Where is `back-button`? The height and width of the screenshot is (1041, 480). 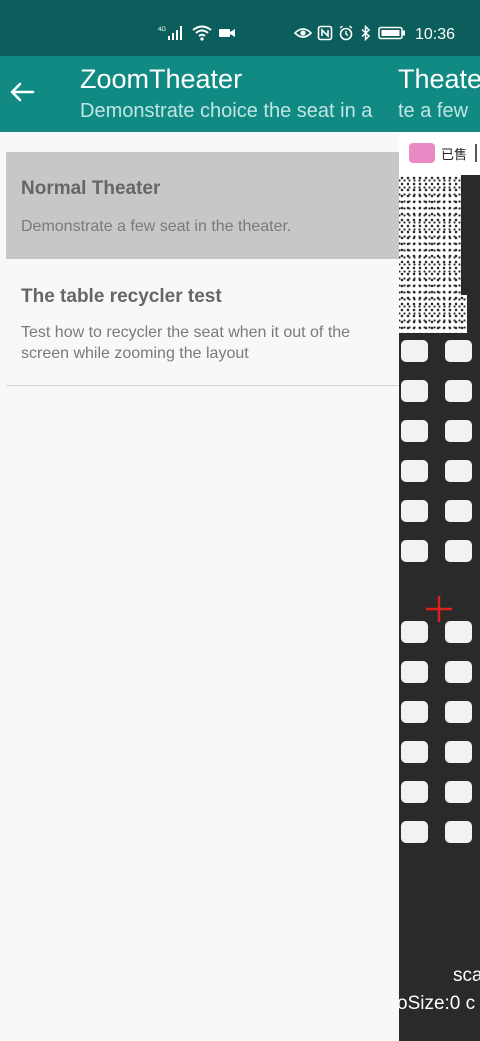
back-button is located at coordinates (22, 94).